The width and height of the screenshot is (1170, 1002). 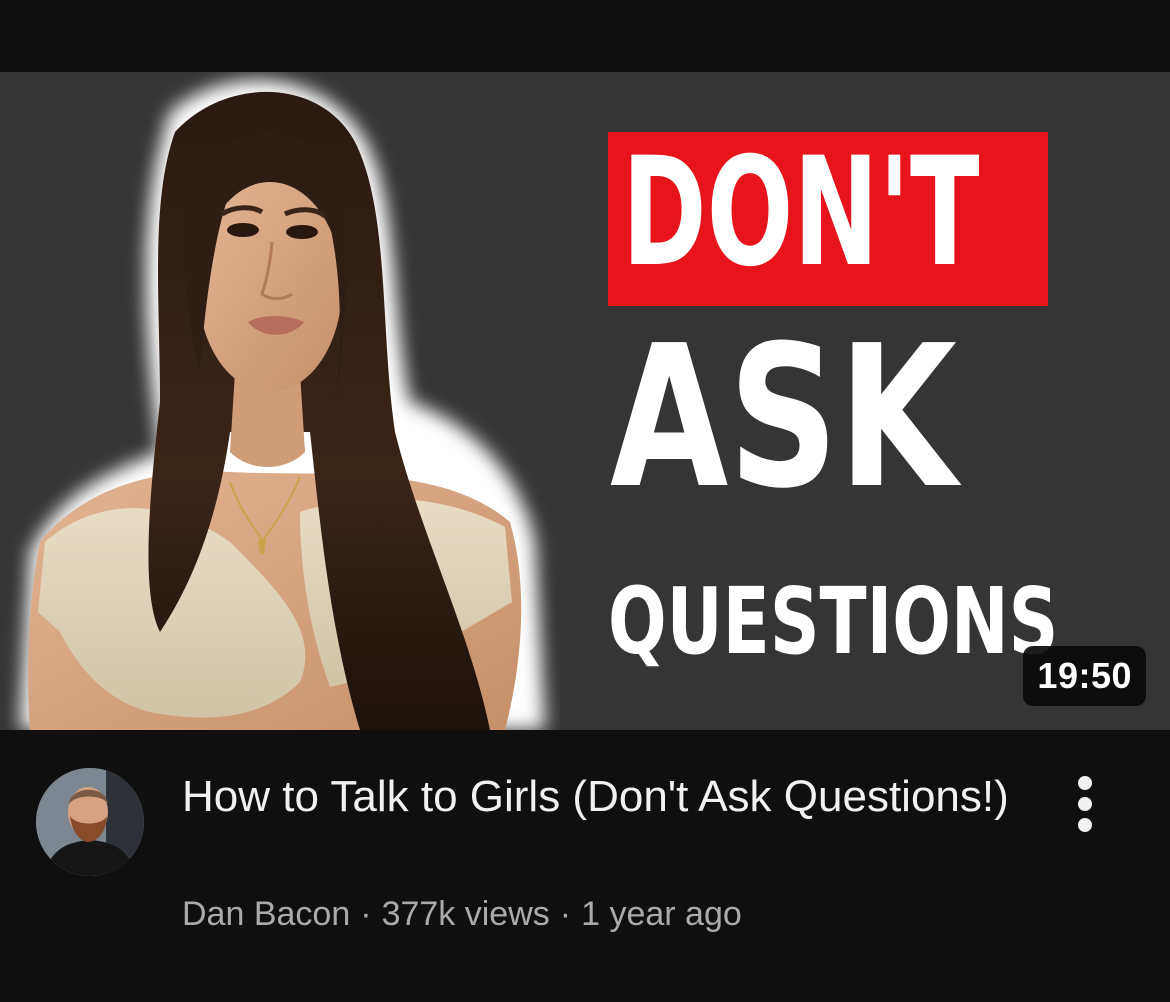 What do you see at coordinates (266, 914) in the screenshot?
I see `channel-name: Dan Bacon` at bounding box center [266, 914].